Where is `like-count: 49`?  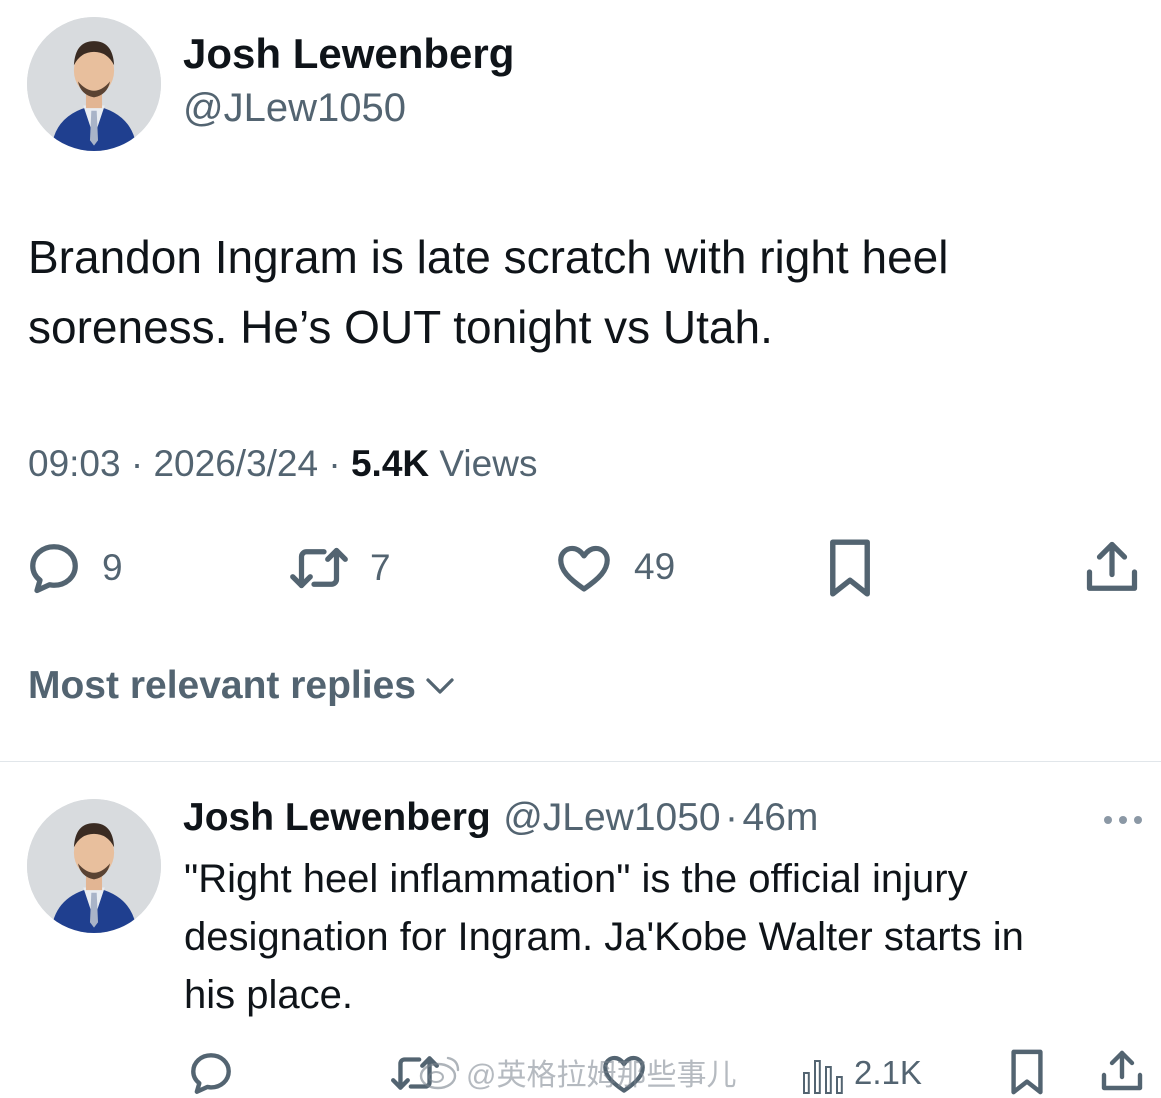
like-count: 49 is located at coordinates (655, 566).